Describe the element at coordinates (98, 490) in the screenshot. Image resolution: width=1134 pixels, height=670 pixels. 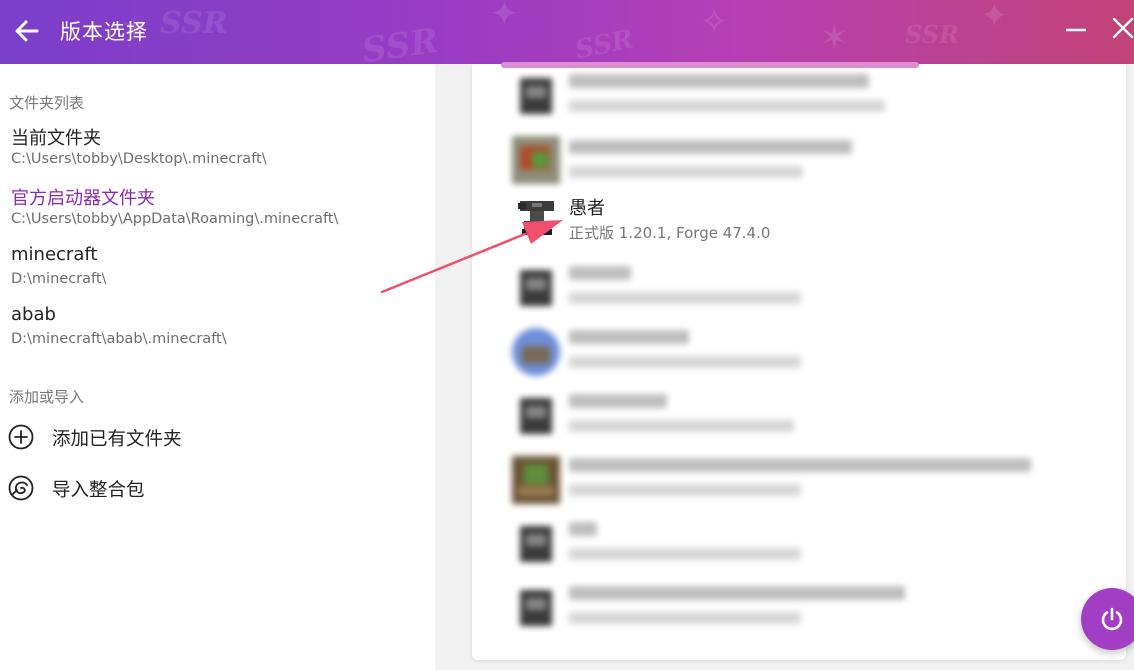
I see `import-modpack-label: 导入整合包` at that location.